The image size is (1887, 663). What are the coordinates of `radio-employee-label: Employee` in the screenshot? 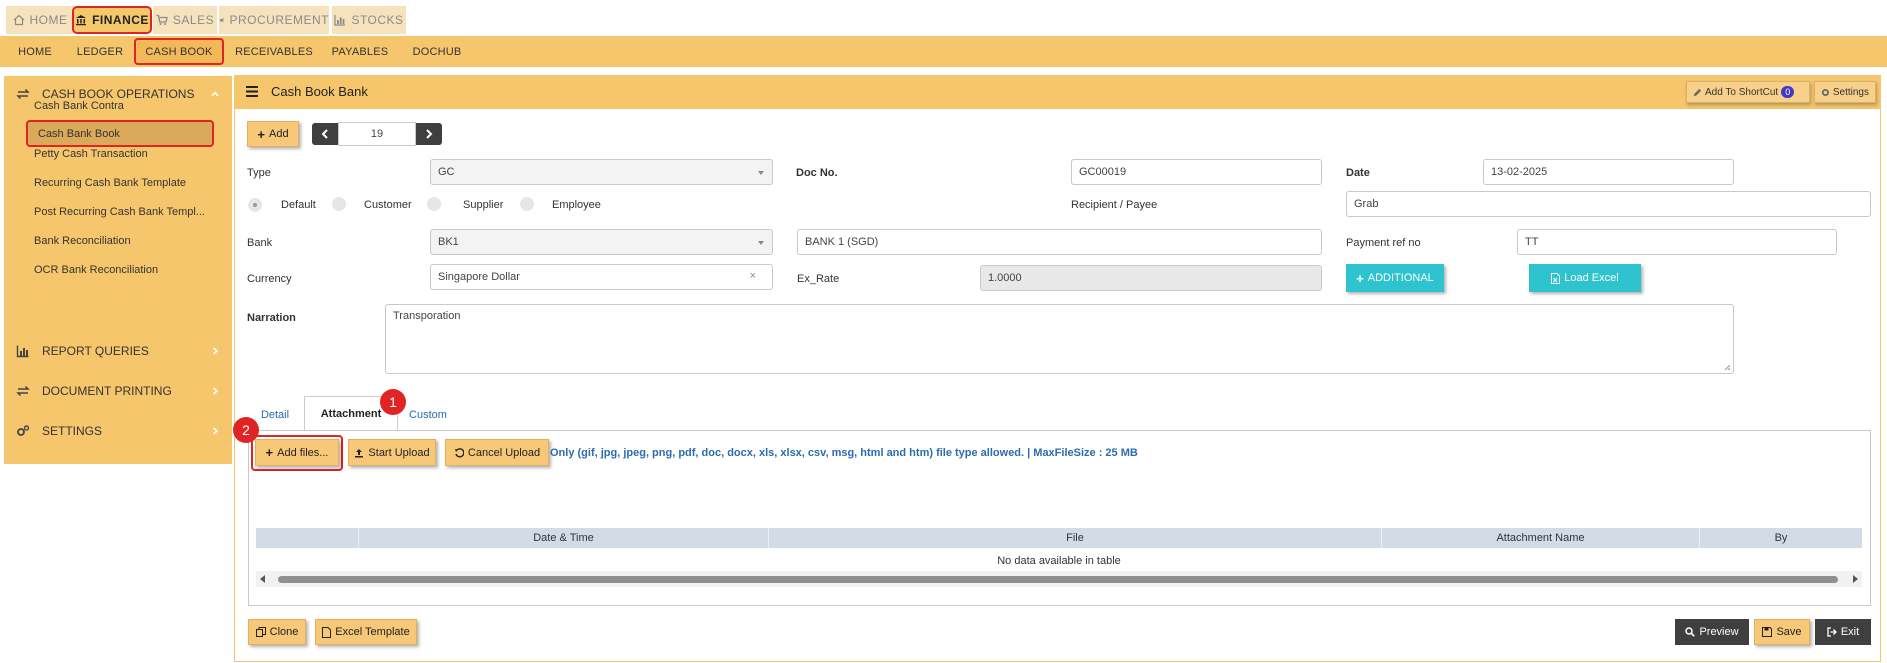 It's located at (576, 205).